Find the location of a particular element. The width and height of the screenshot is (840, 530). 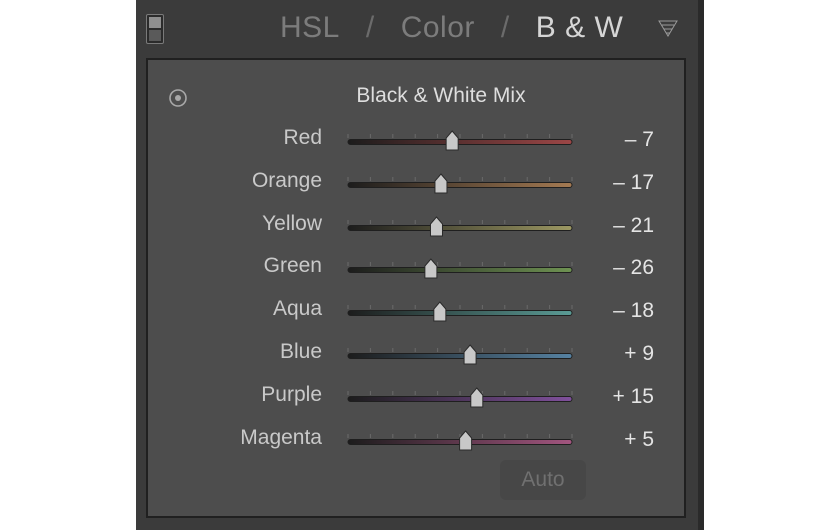

slider-value: – 21 is located at coordinates (633, 226).